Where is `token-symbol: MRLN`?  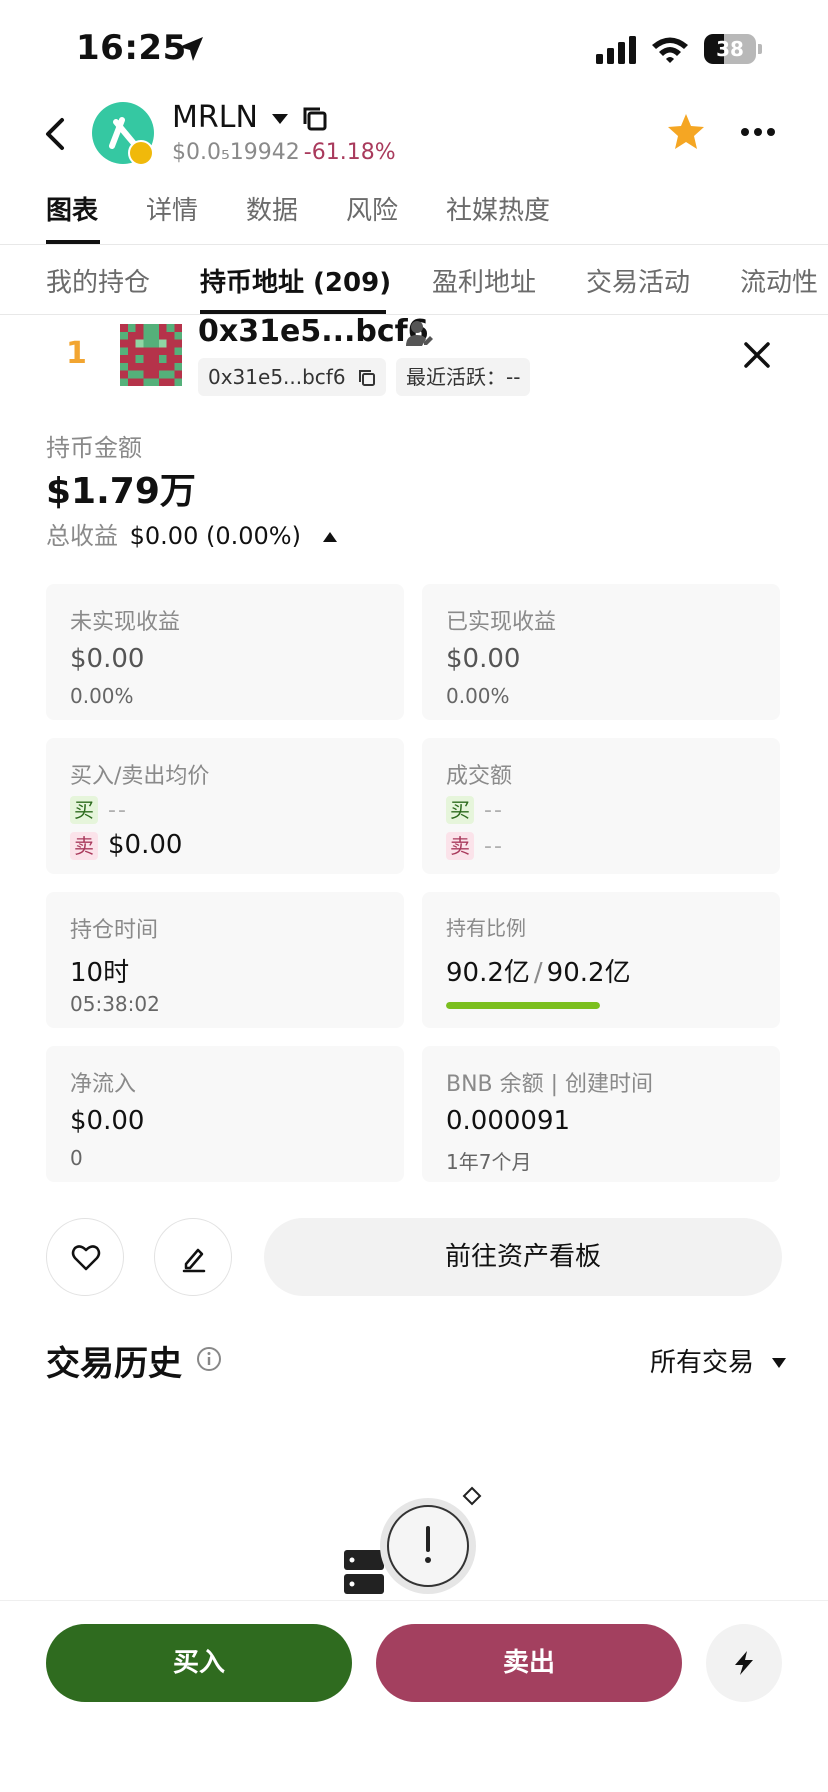 token-symbol: MRLN is located at coordinates (215, 117).